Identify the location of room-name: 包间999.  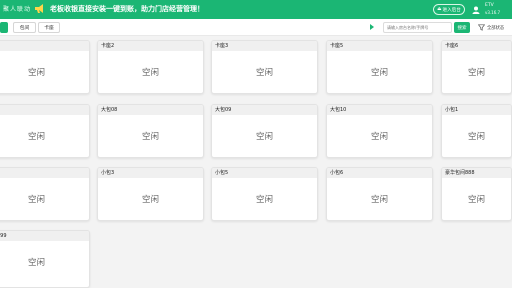
(44, 236).